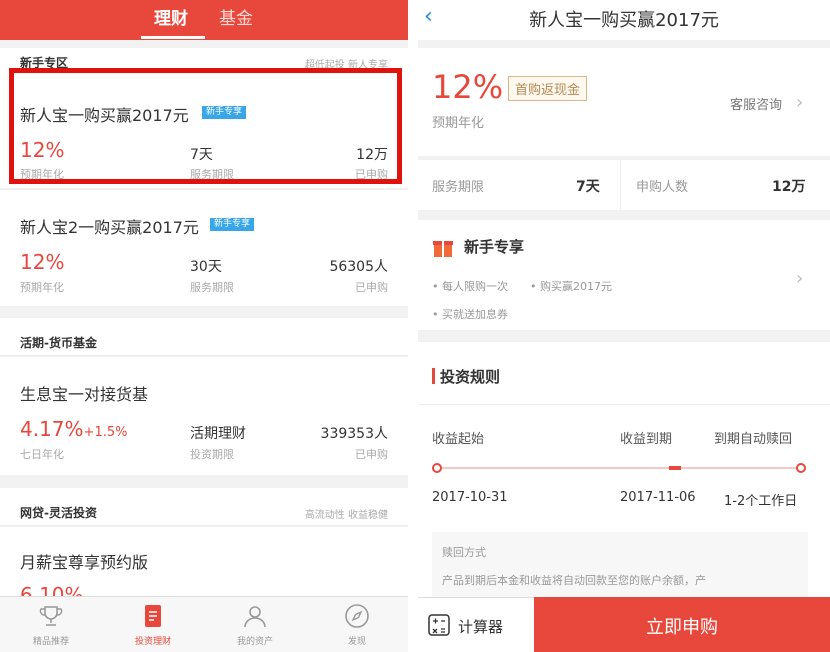 This screenshot has height=652, width=830. What do you see at coordinates (437, 468) in the screenshot?
I see `timeline-start-dot` at bounding box center [437, 468].